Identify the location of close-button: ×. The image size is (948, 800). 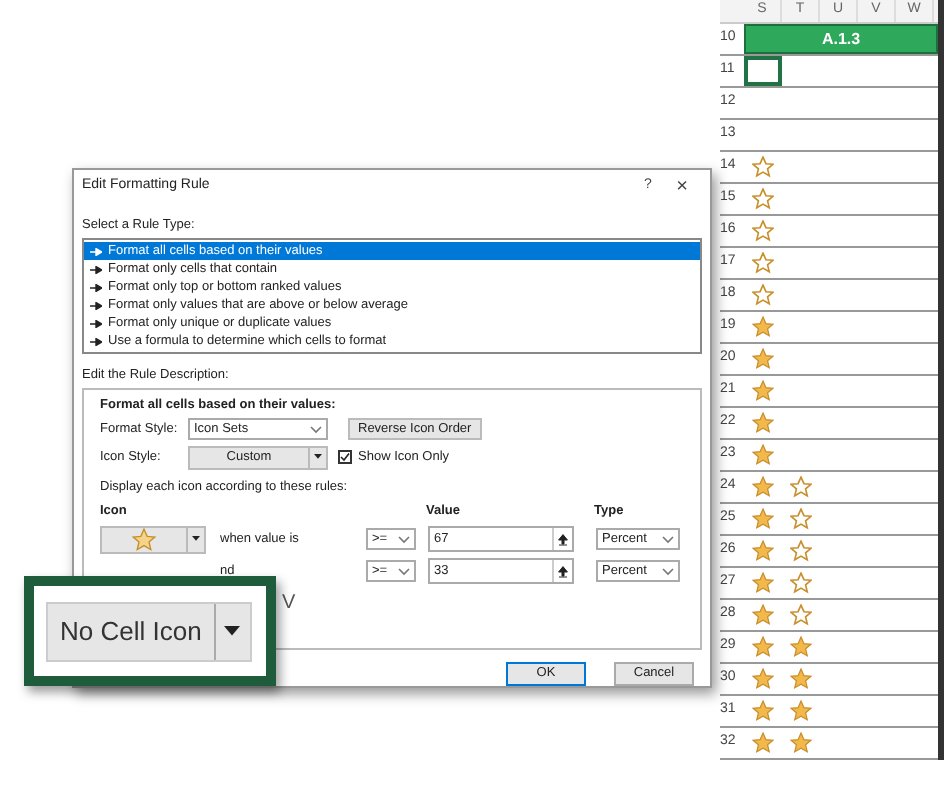
(682, 187).